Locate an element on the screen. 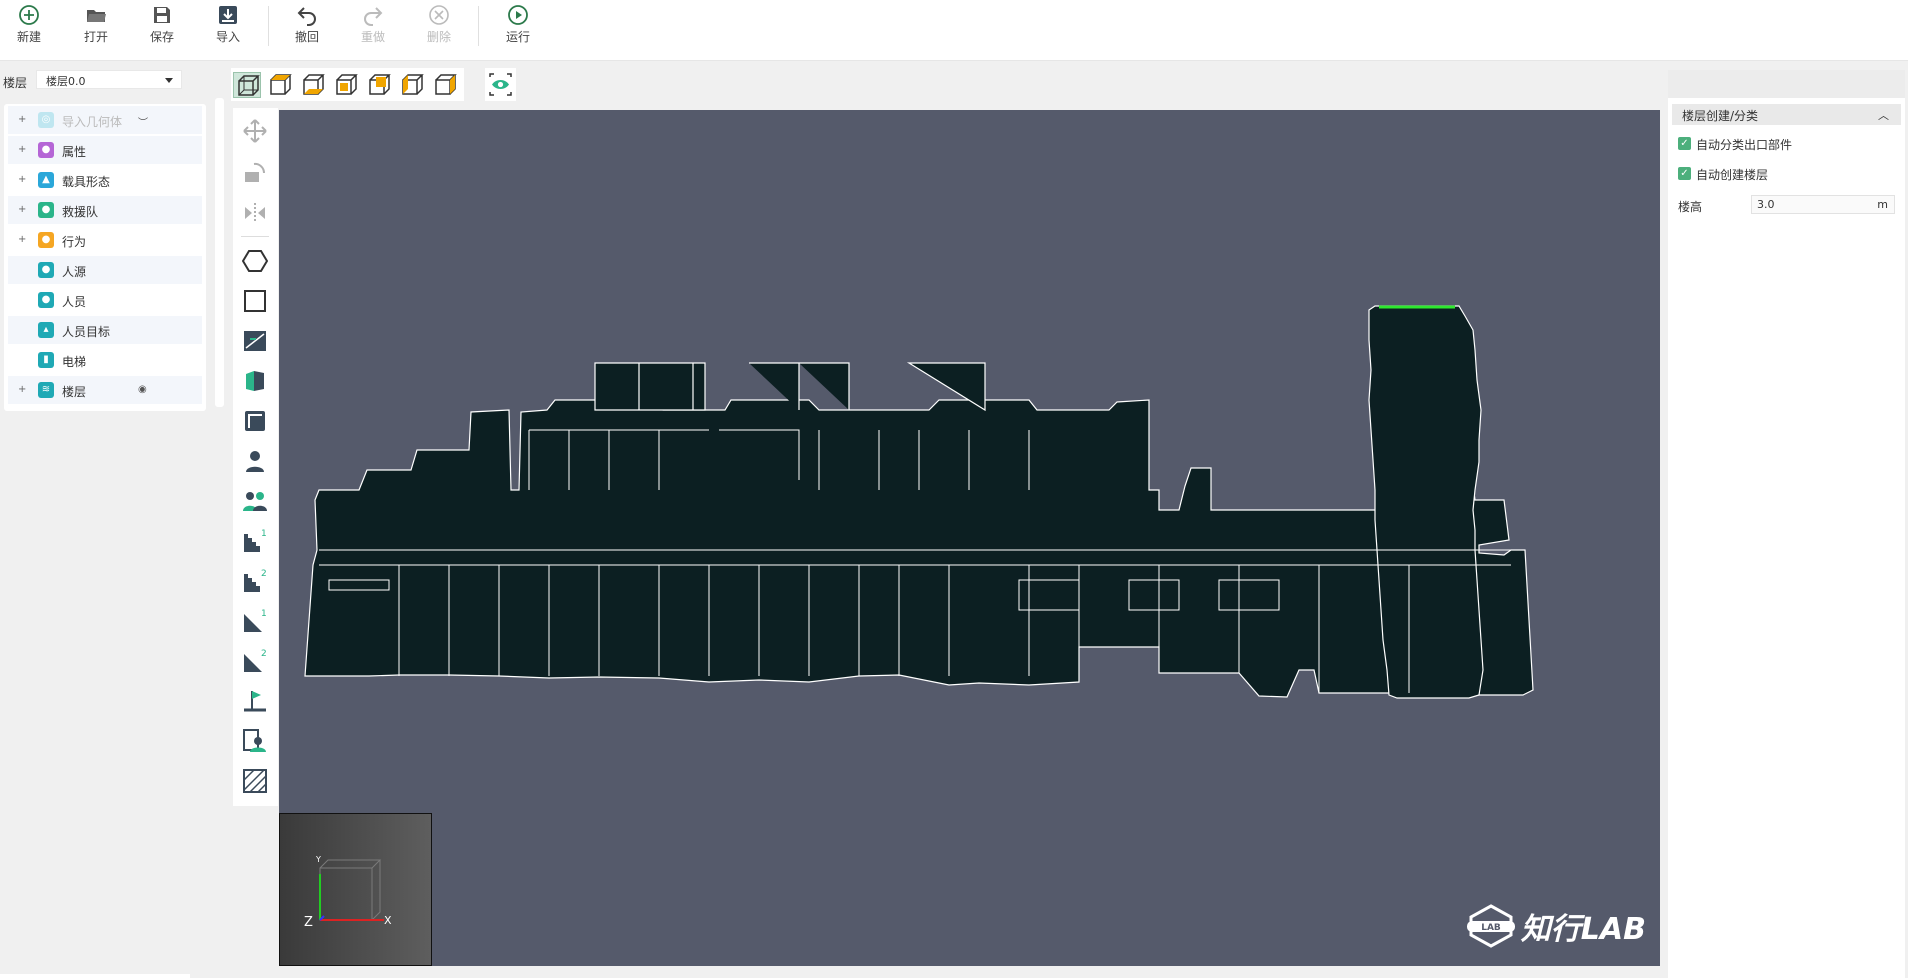  tree-item-people-source: ● 人源 is located at coordinates (105, 270).